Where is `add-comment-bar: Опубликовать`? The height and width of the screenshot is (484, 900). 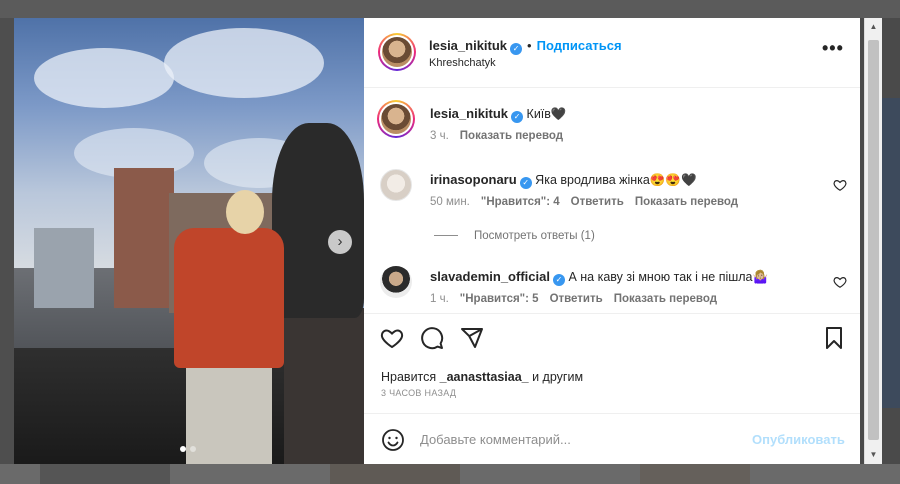
add-comment-bar: Опубликовать is located at coordinates (612, 438).